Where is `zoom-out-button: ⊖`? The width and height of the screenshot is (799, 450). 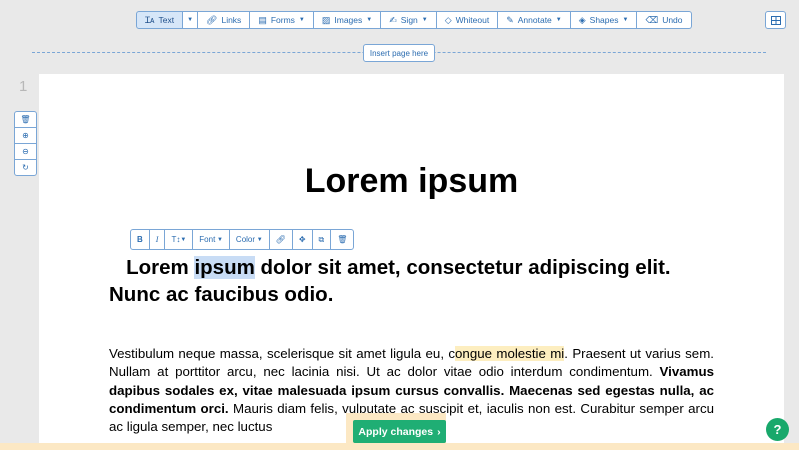
zoom-out-button: ⊖ is located at coordinates (25, 152).